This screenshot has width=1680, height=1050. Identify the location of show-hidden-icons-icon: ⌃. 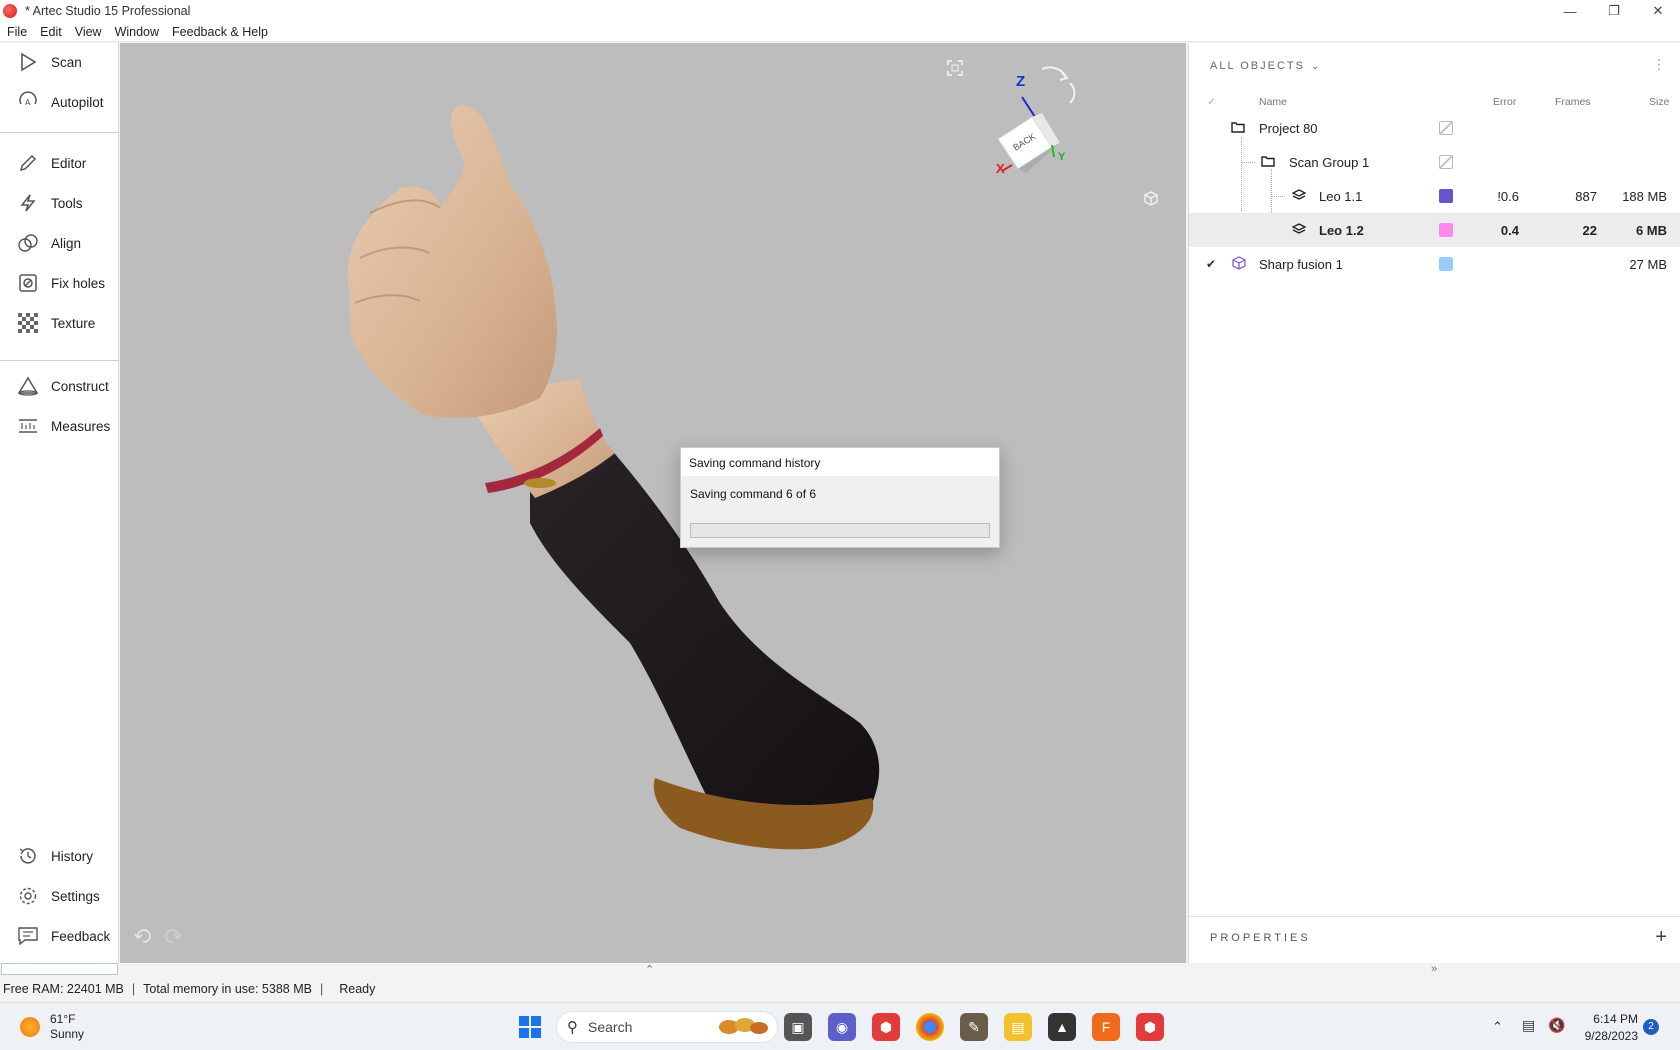
(1497, 1027).